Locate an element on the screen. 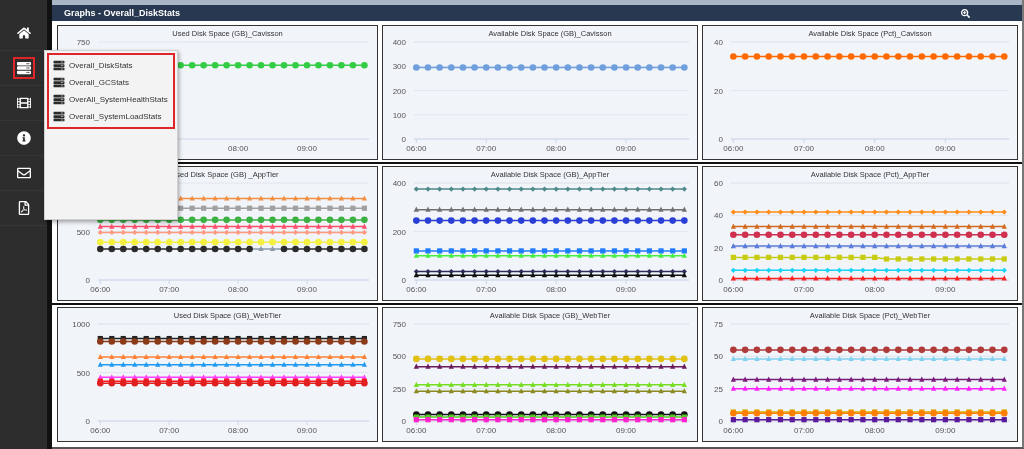  y-axis-label: 50 is located at coordinates (718, 357).